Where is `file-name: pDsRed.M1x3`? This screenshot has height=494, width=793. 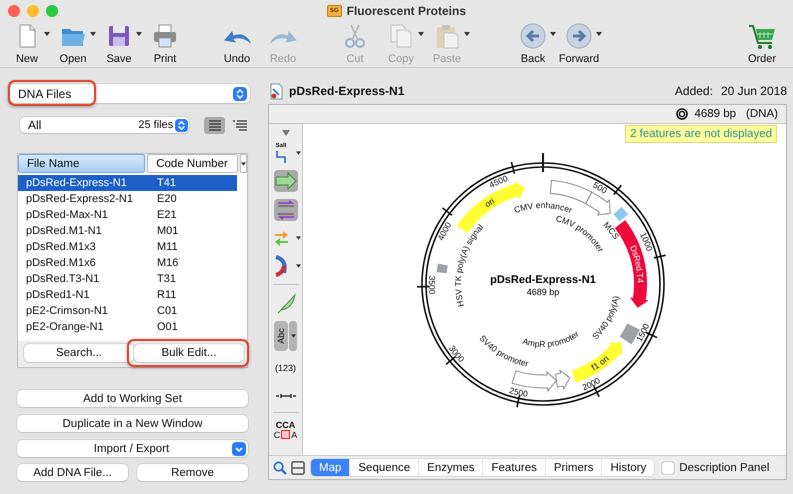 file-name: pDsRed.M1x3 is located at coordinates (61, 247).